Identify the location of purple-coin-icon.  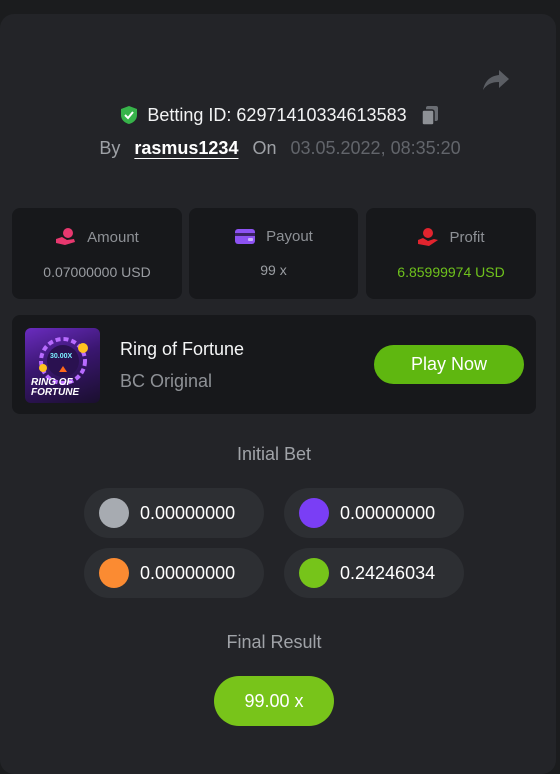
(314, 513).